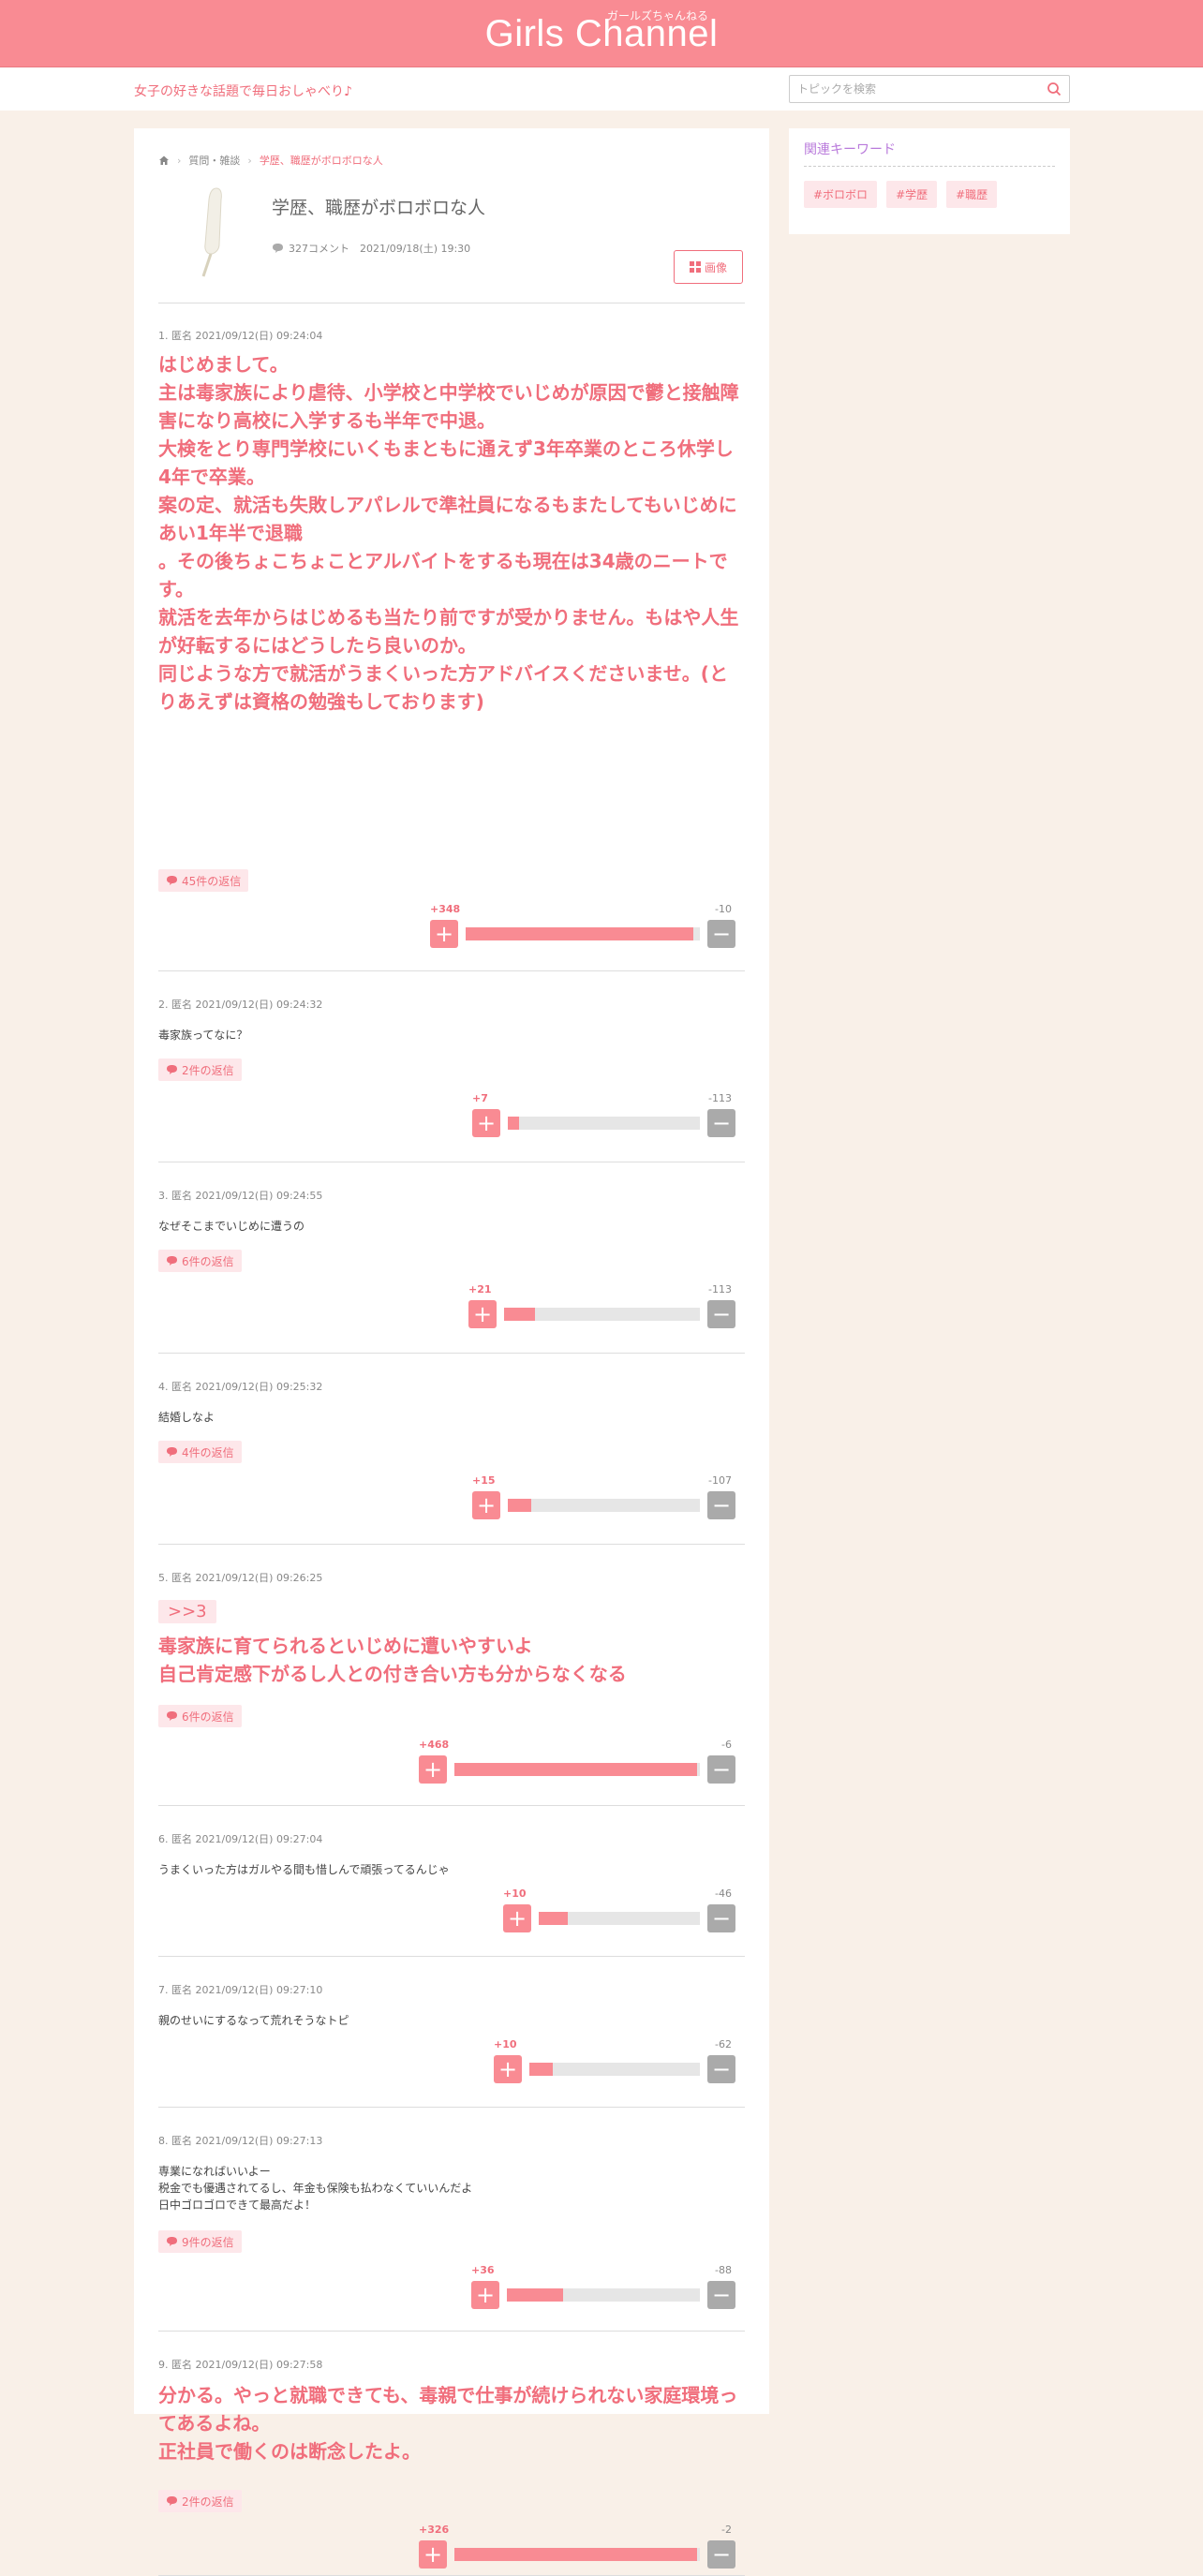 This screenshot has width=1203, height=2576. What do you see at coordinates (203, 1035) in the screenshot?
I see `comment-body: 毒家族ってなに？` at bounding box center [203, 1035].